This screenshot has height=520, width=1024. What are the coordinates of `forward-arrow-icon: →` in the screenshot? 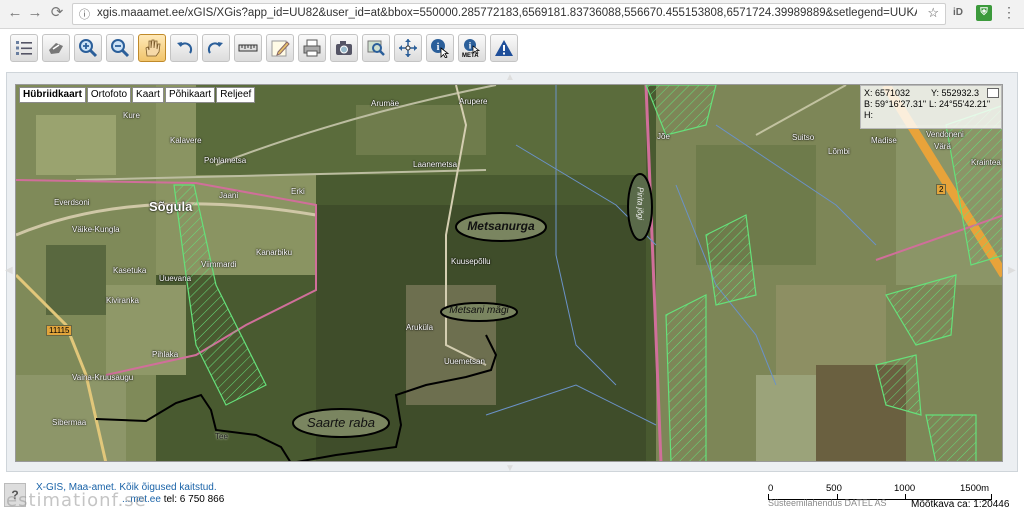 It's located at (35, 13).